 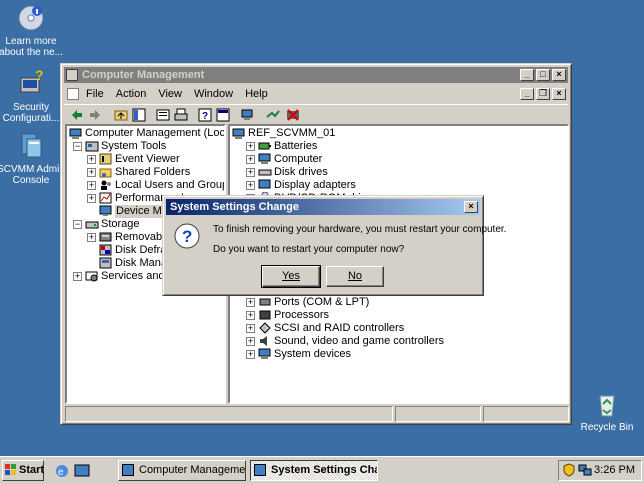 I want to click on tree-item-label: Computer Management (Local), so click(x=155, y=133).